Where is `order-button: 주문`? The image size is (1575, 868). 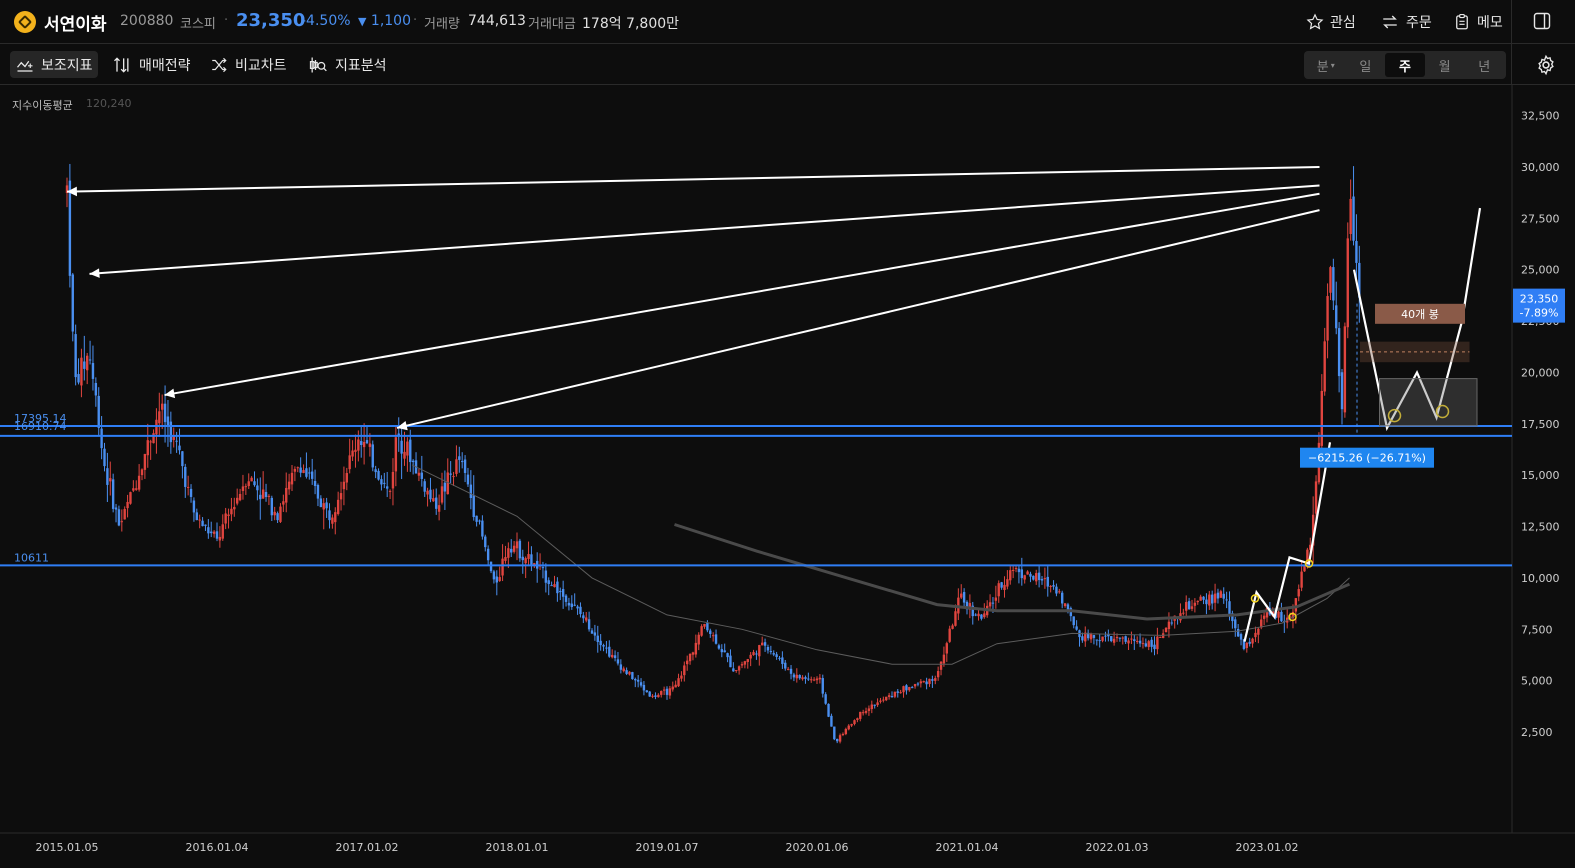
order-button: 주문 is located at coordinates (1406, 22).